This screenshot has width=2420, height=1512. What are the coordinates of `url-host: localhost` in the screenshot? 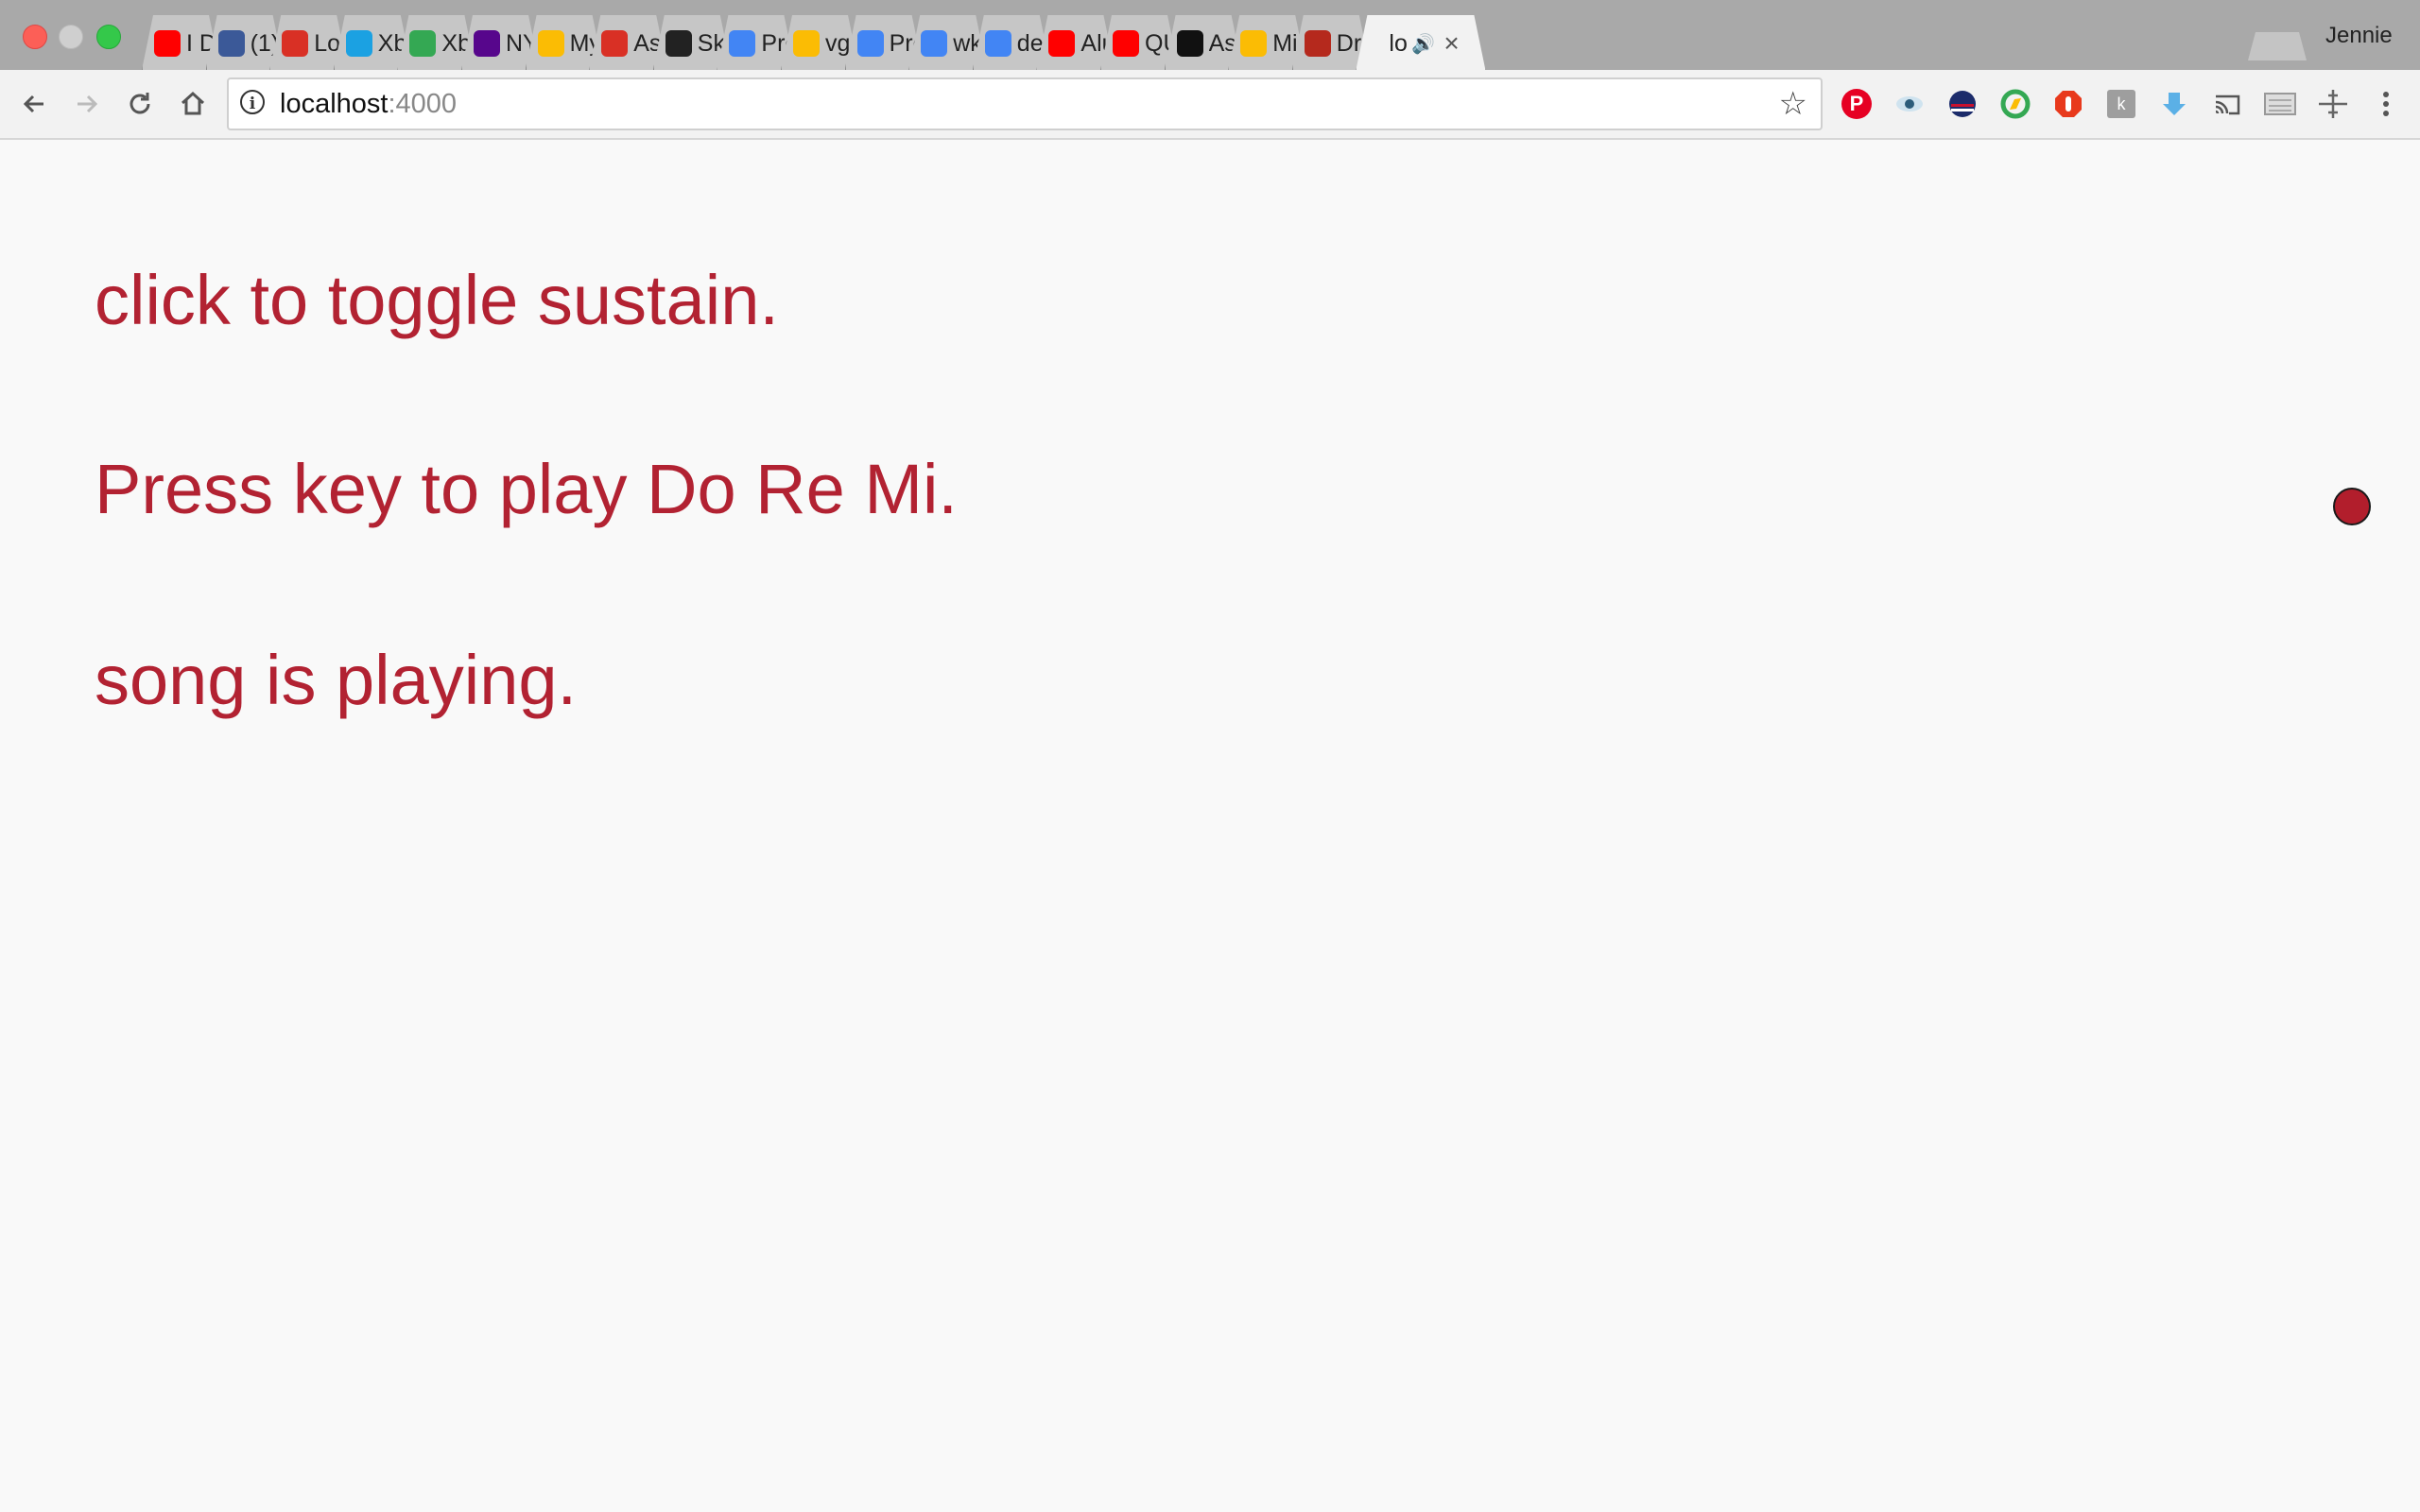 It's located at (334, 104).